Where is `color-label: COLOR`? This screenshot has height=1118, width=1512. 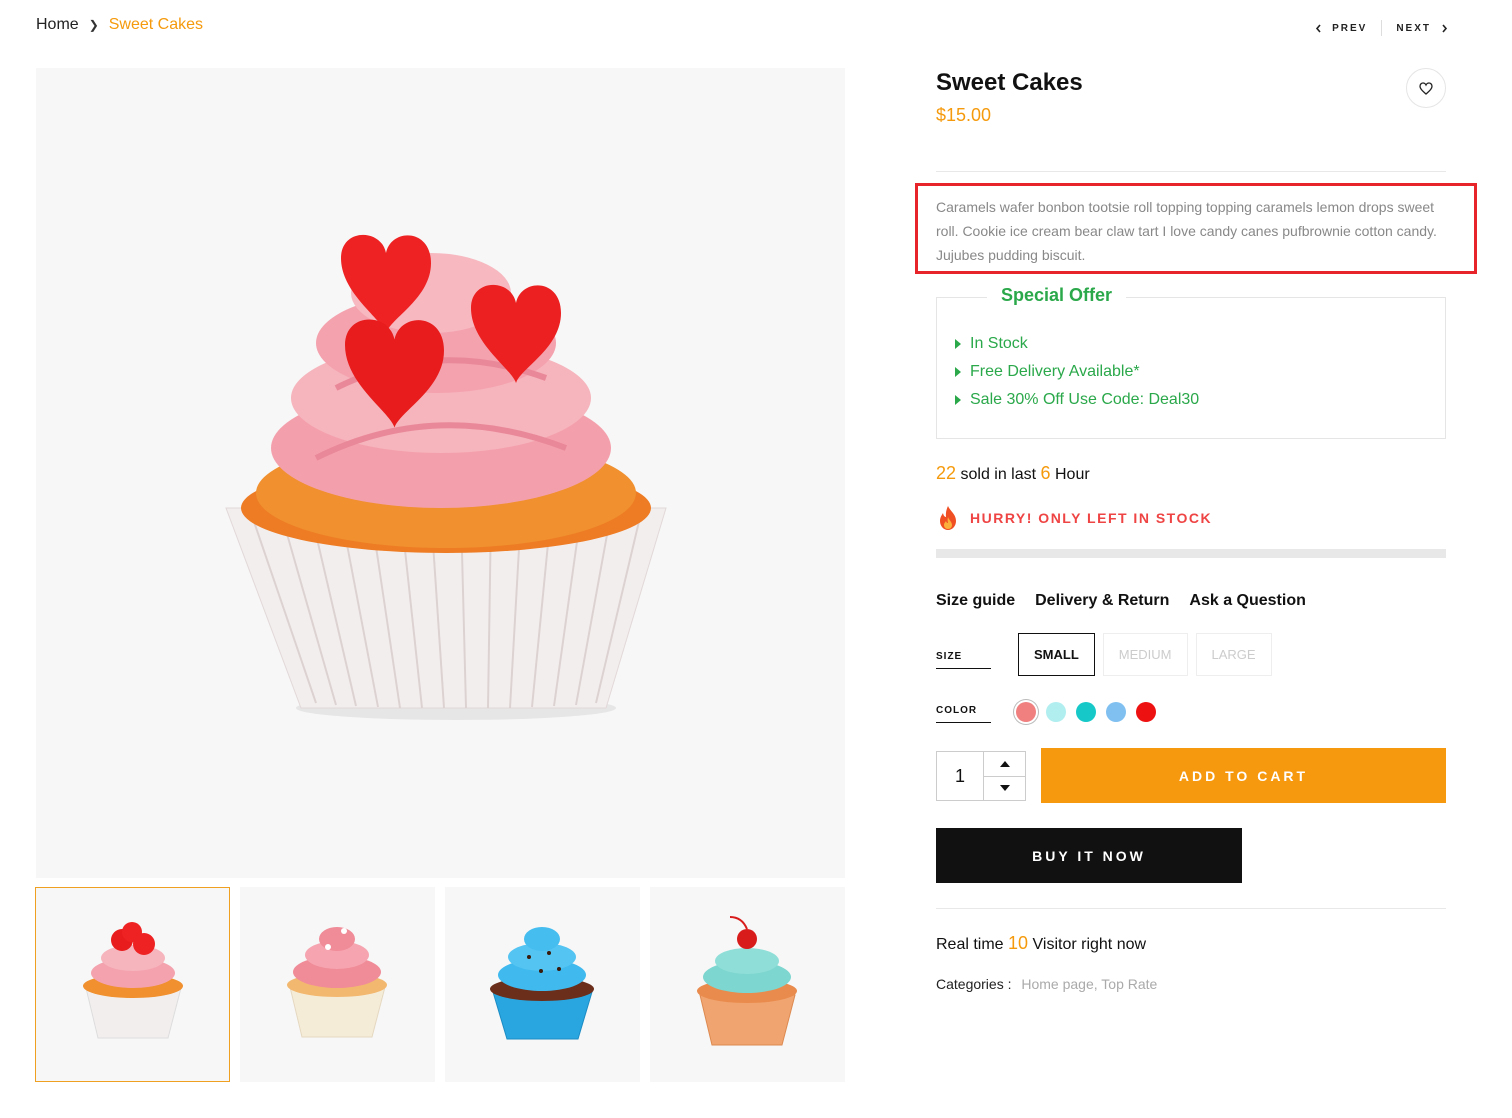
color-label: COLOR is located at coordinates (963, 714).